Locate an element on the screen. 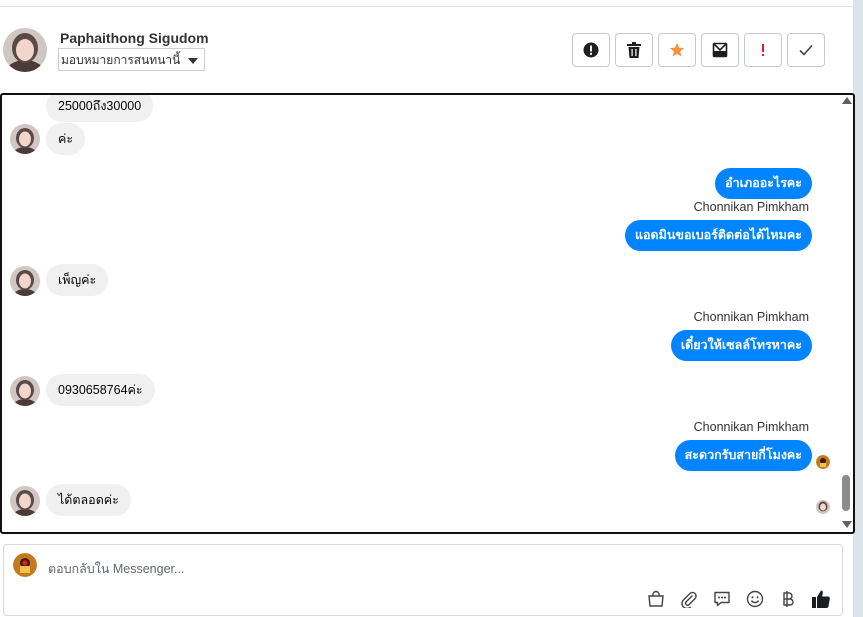  contact-avatar is located at coordinates (25, 50).